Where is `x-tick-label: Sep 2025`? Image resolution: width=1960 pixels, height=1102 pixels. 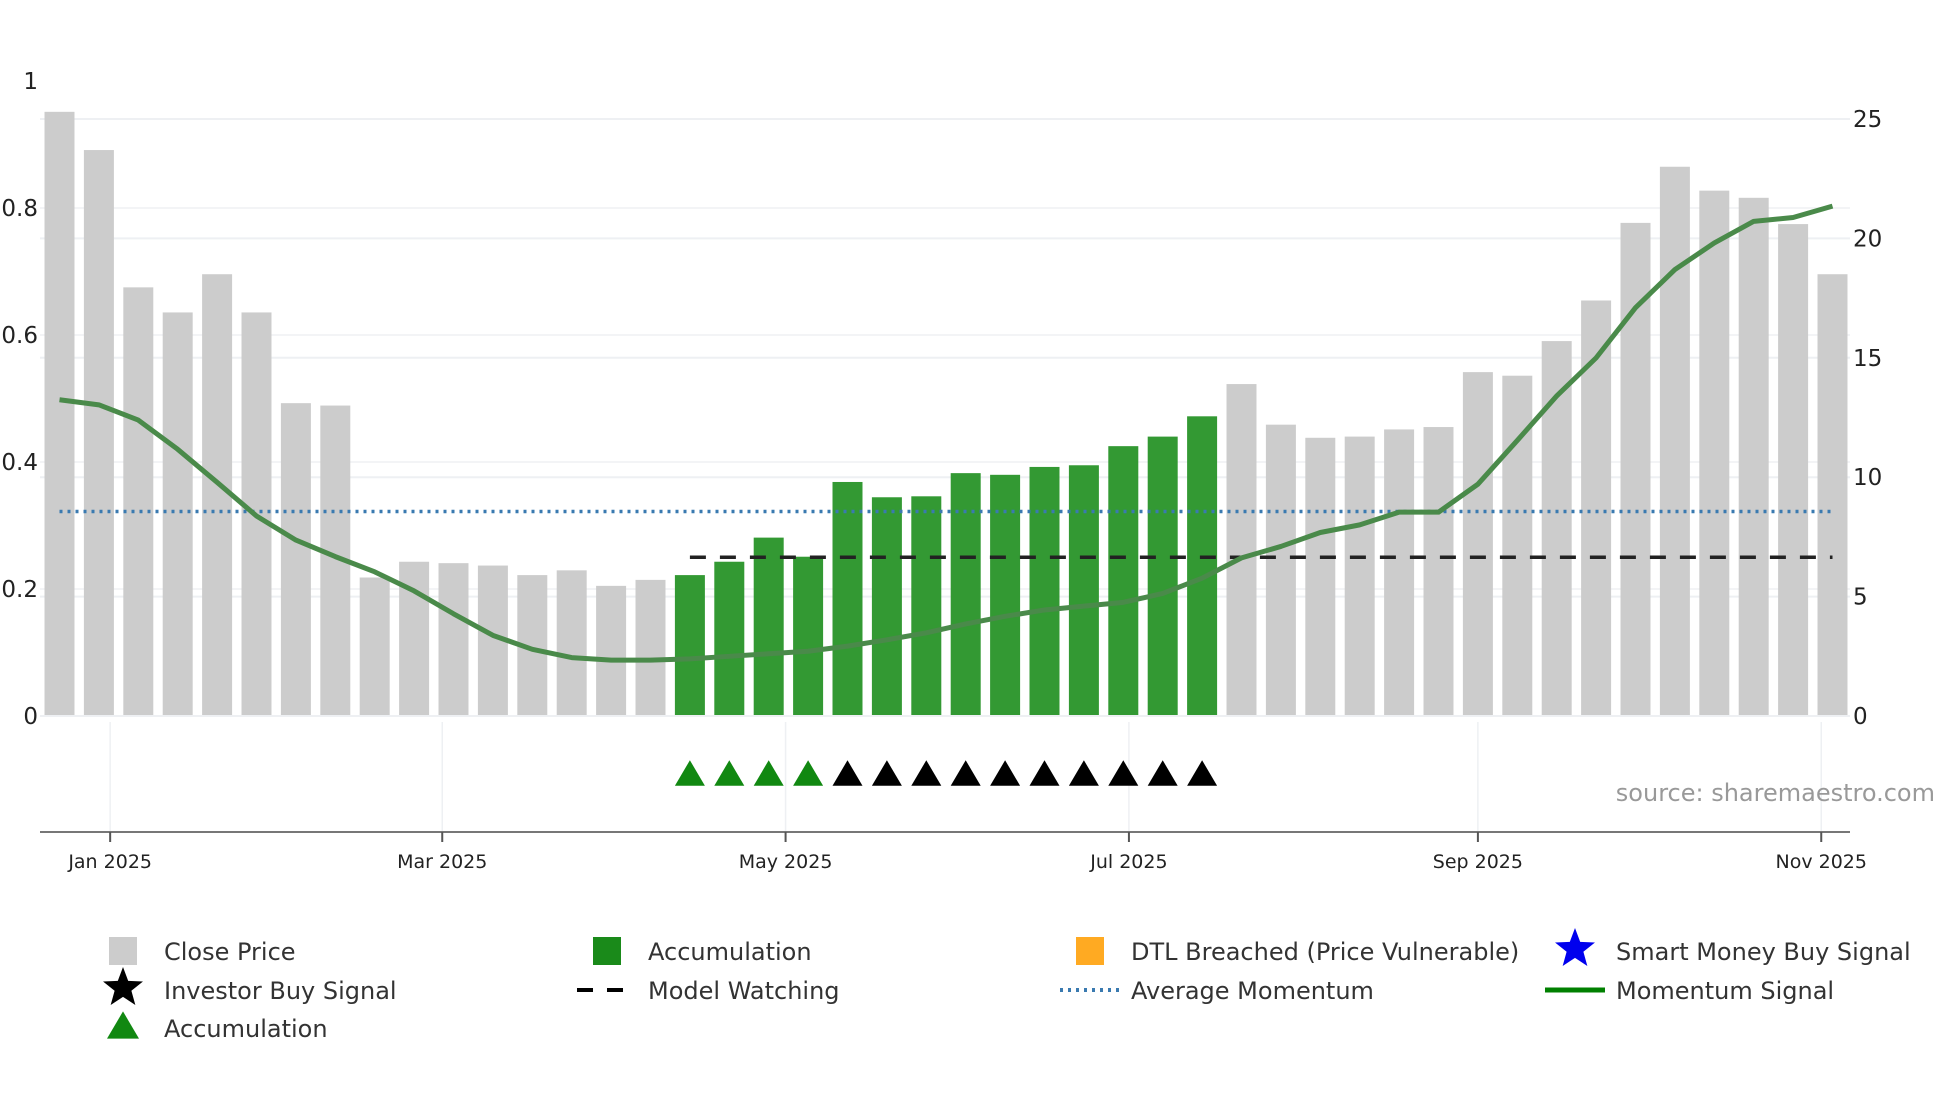
x-tick-label: Sep 2025 is located at coordinates (1478, 862).